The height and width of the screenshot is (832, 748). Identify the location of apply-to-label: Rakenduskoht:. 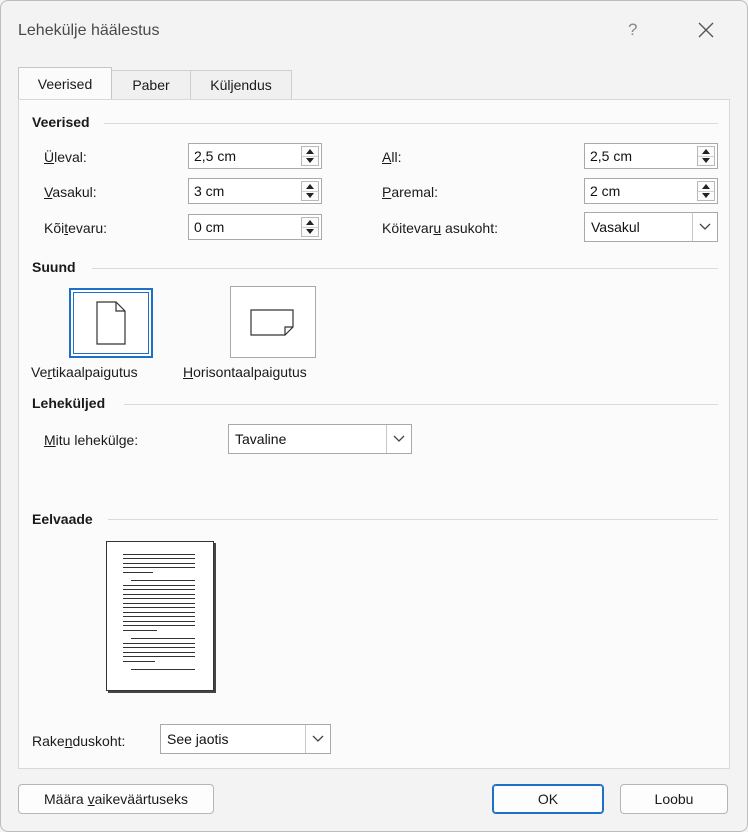
(79, 741).